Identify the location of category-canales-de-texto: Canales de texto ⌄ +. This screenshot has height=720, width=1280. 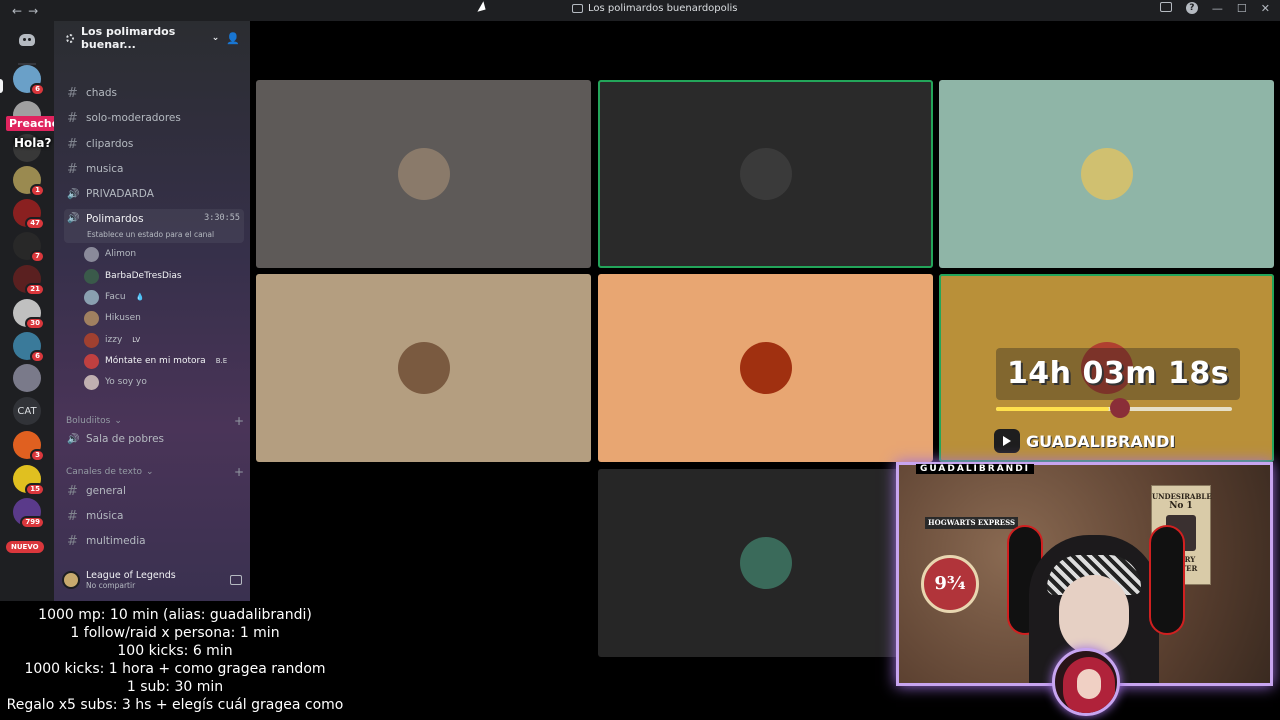
(155, 472).